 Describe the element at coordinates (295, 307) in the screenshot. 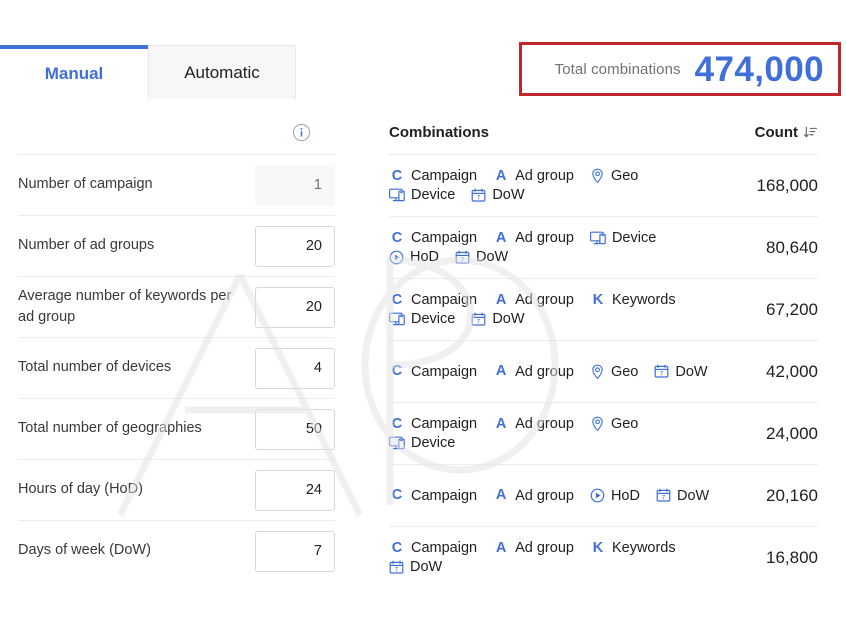

I see `avg-keywords-per-ad-group-input` at that location.